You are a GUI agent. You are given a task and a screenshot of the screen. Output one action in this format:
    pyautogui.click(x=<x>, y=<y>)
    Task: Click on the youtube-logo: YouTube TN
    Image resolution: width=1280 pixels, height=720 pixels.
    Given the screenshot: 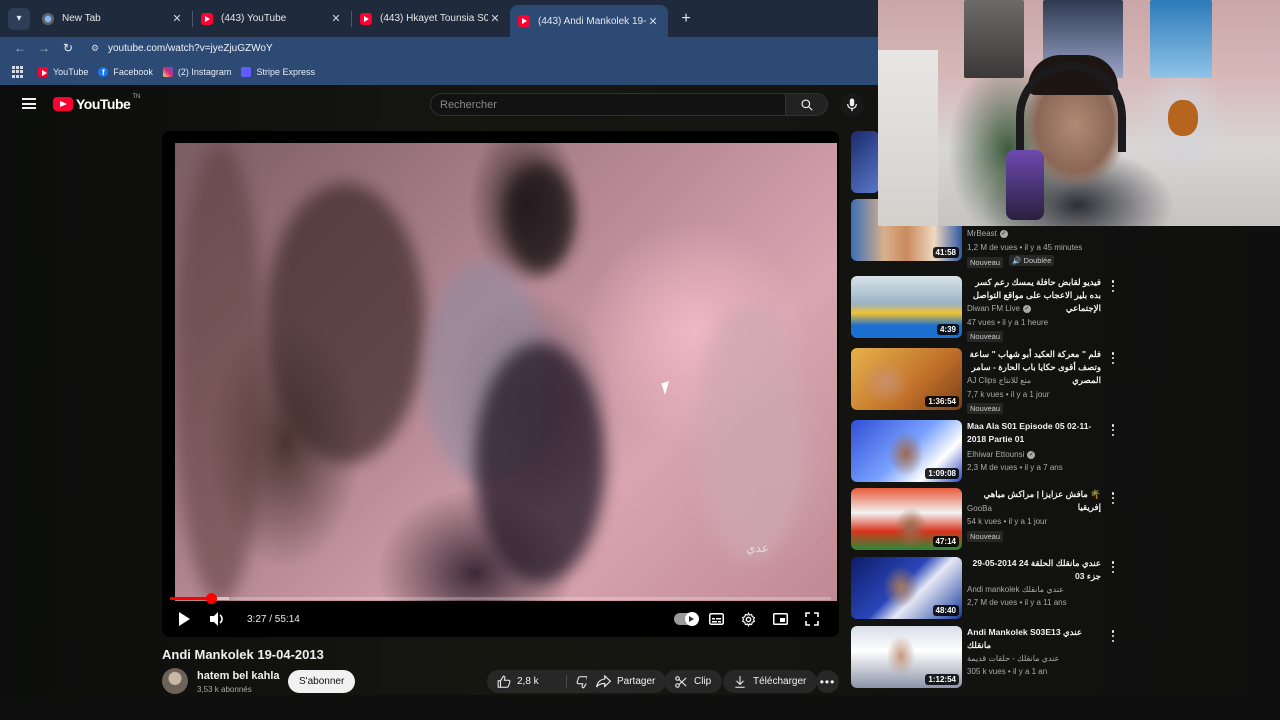 What is the action you would take?
    pyautogui.click(x=96, y=103)
    